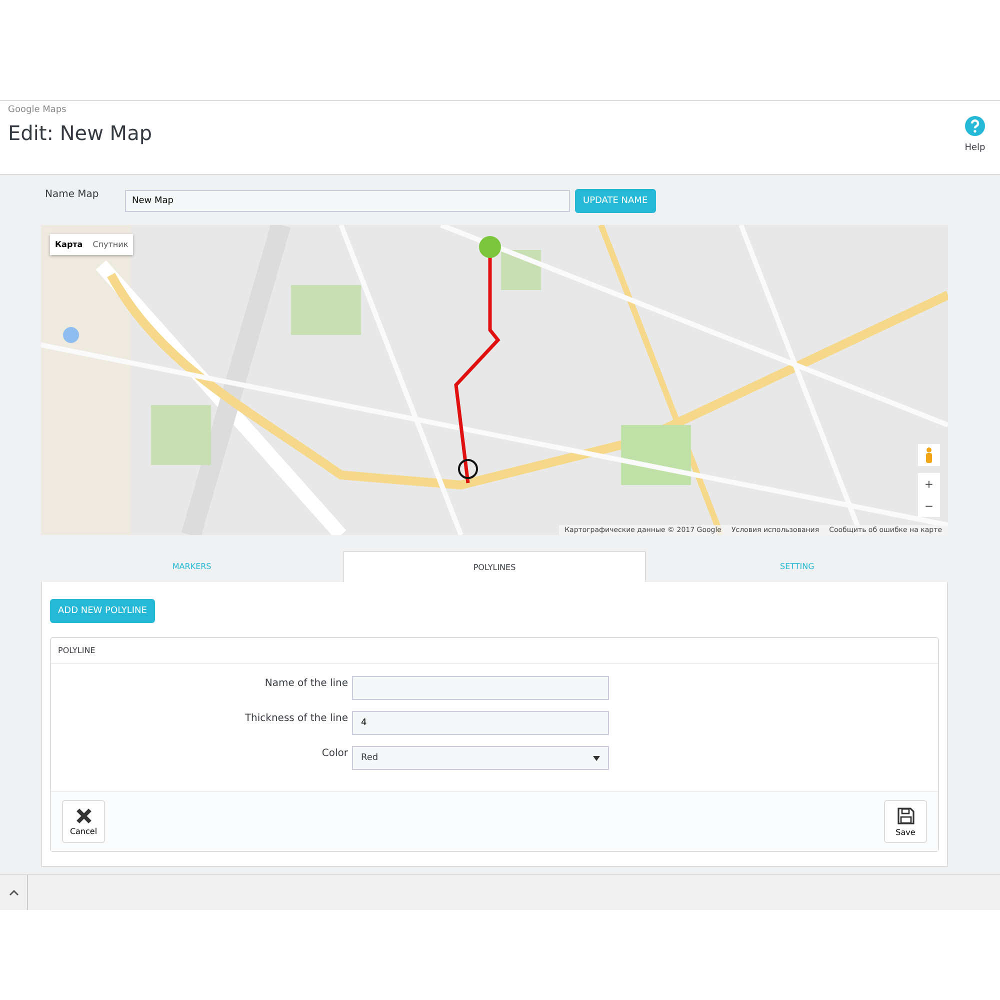  I want to click on field-label: Thickness of the line, so click(296, 718).